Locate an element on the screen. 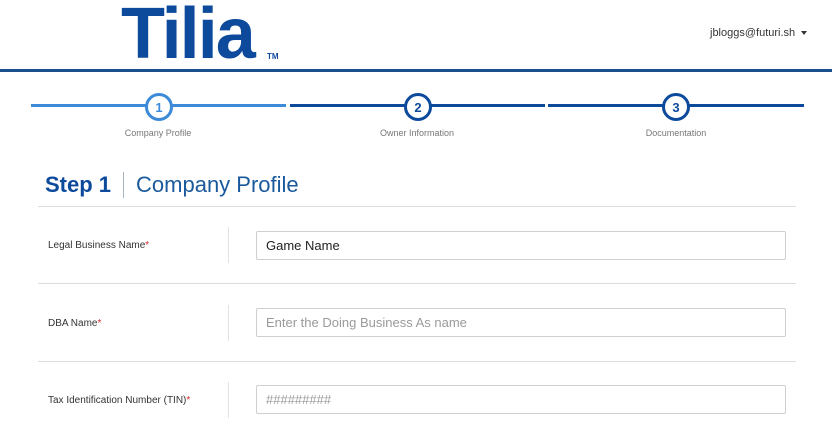  dba-name-input is located at coordinates (521, 322).